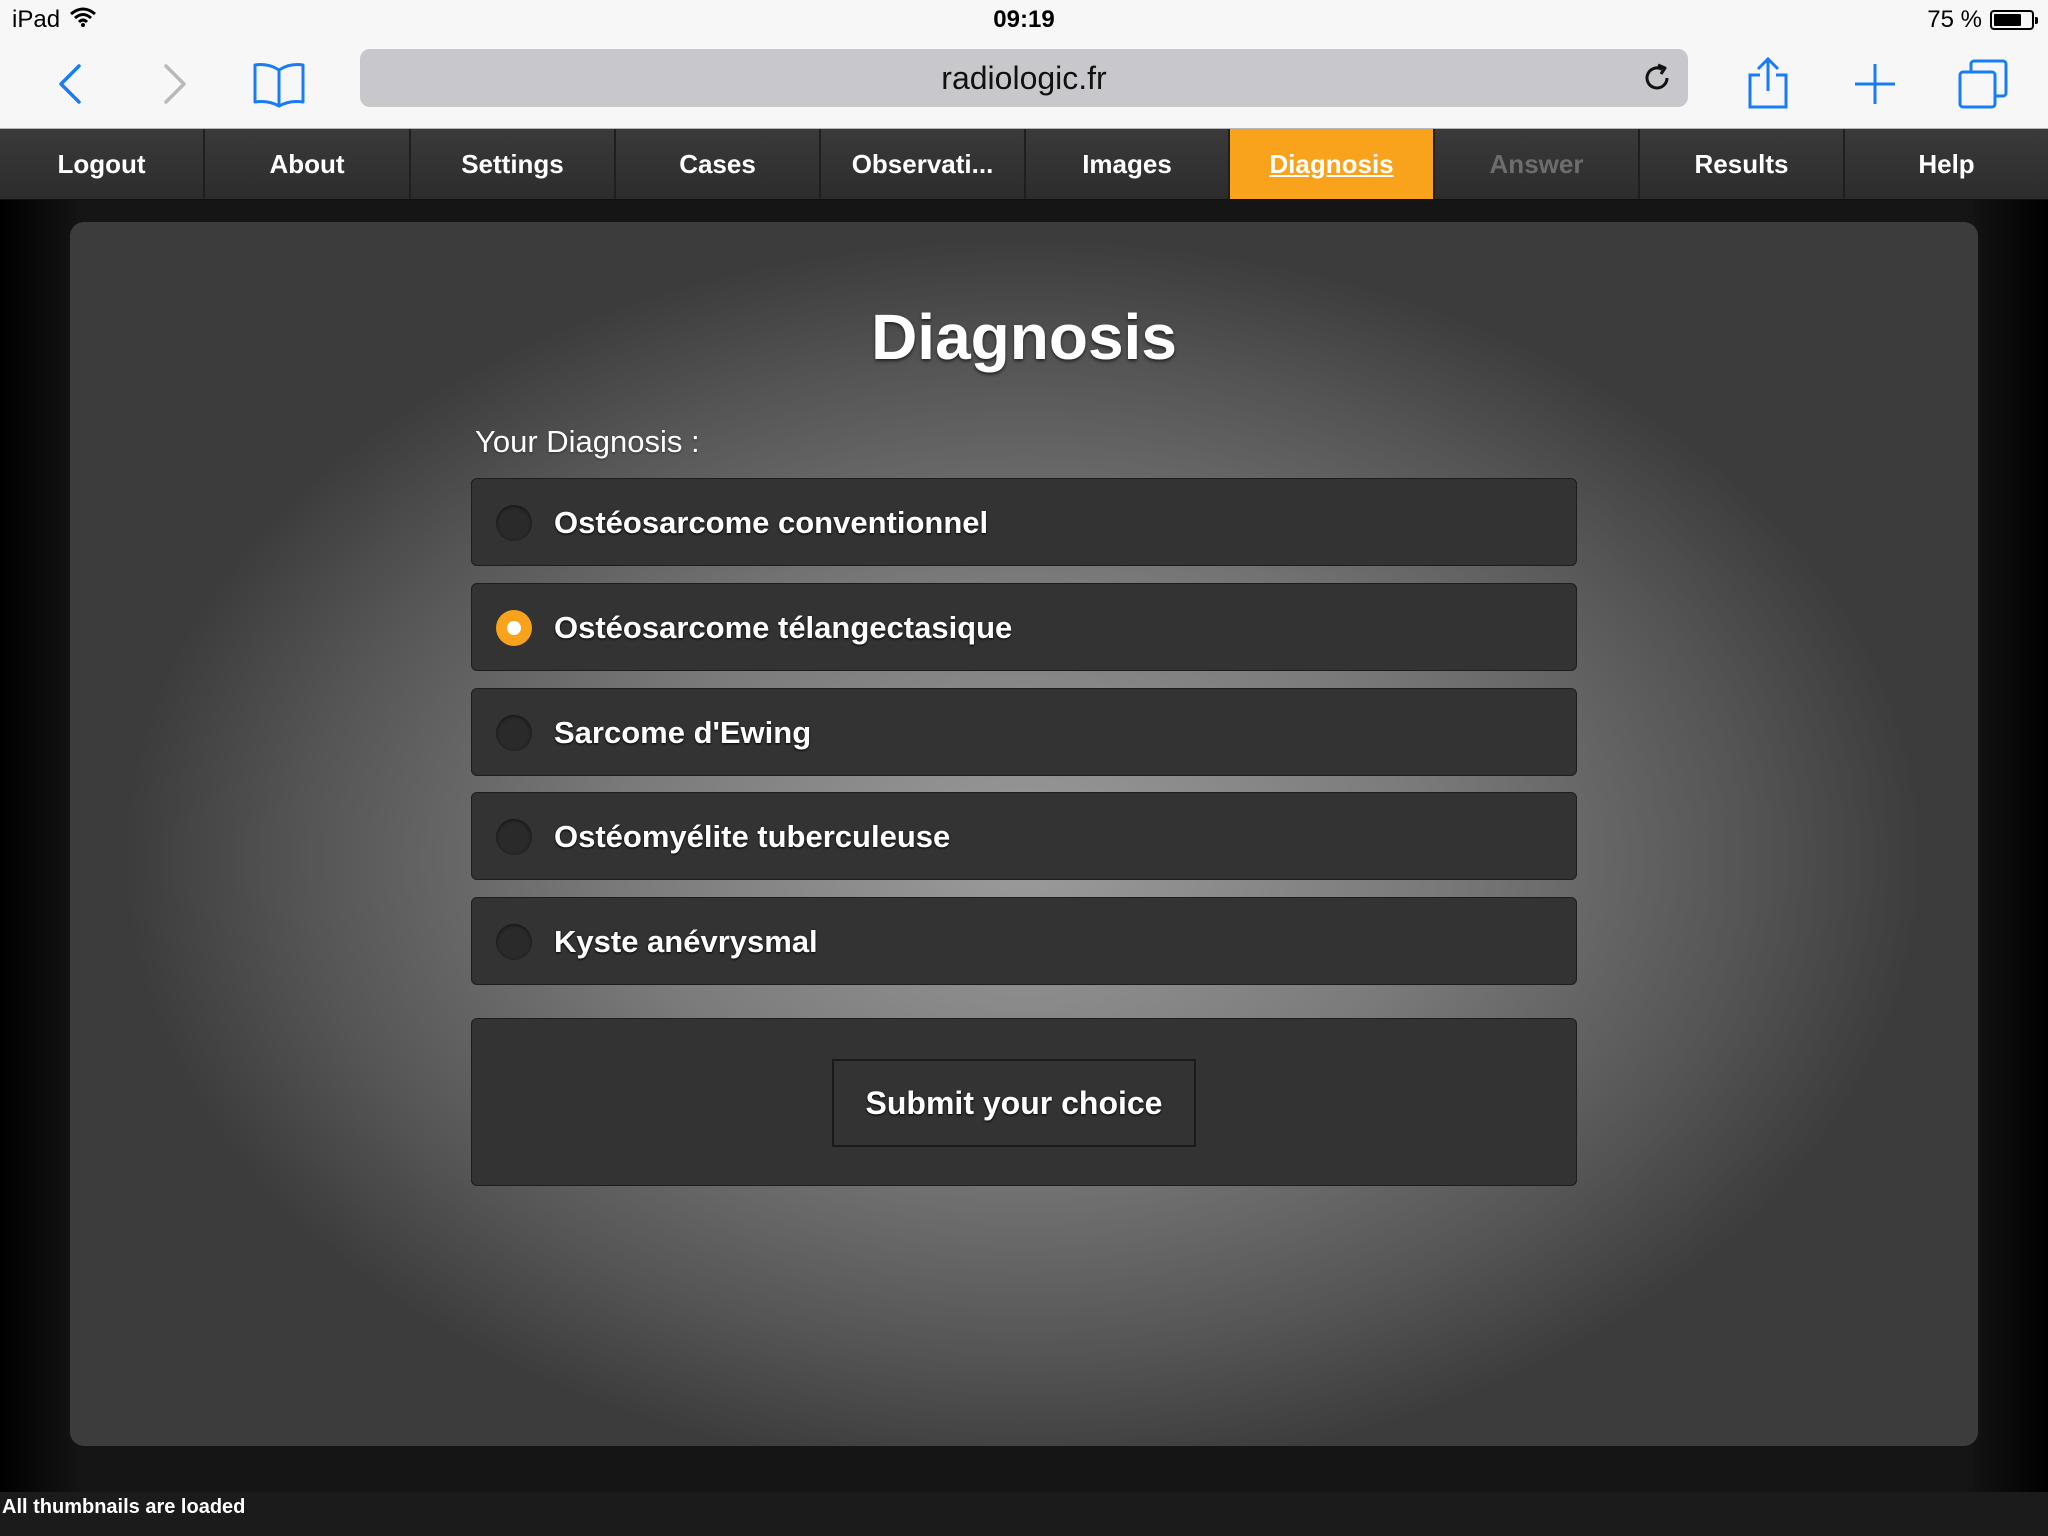 The height and width of the screenshot is (1536, 2048). I want to click on reload-icon, so click(1657, 78).